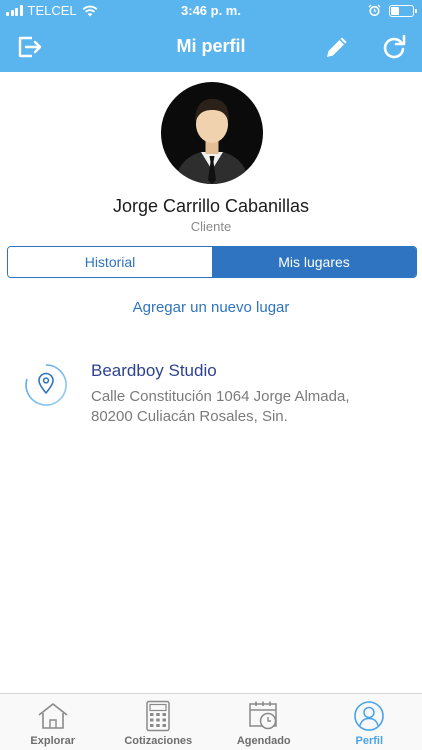 The width and height of the screenshot is (422, 750). I want to click on user-circle-icon, so click(369, 716).